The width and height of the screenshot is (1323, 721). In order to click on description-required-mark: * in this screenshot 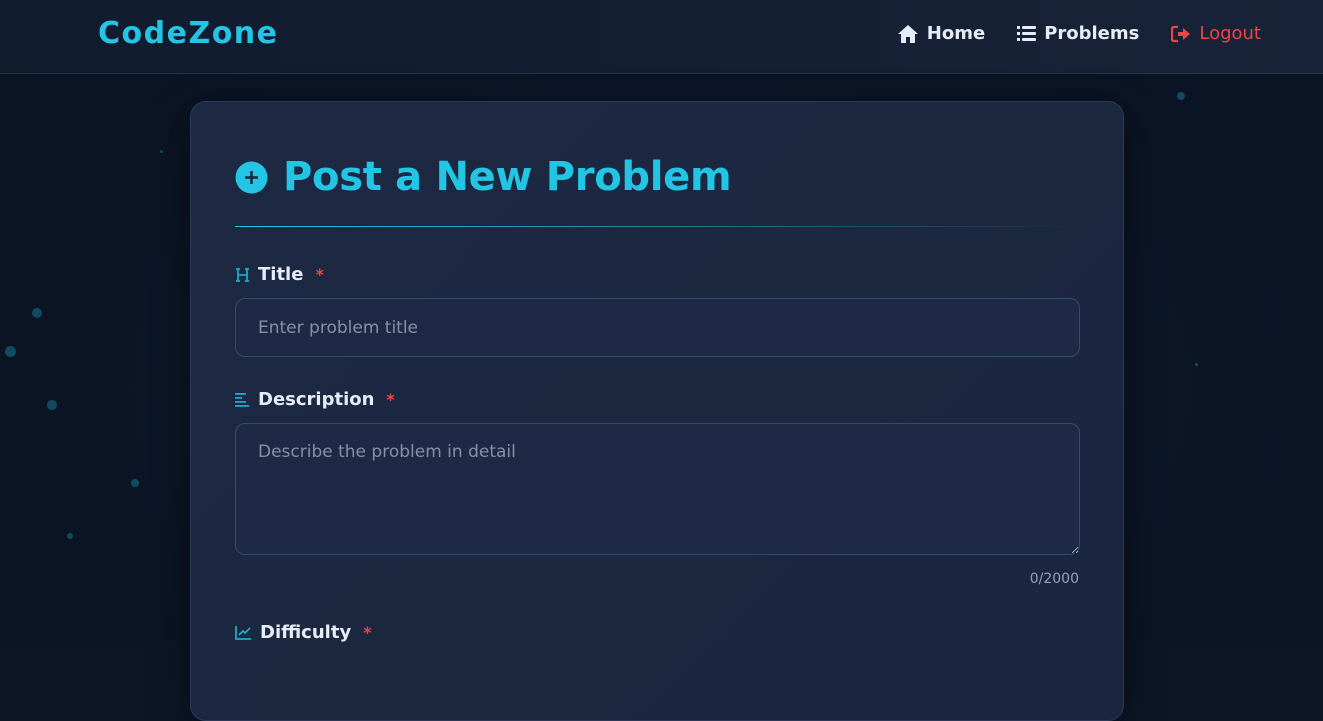, I will do `click(390, 399)`.